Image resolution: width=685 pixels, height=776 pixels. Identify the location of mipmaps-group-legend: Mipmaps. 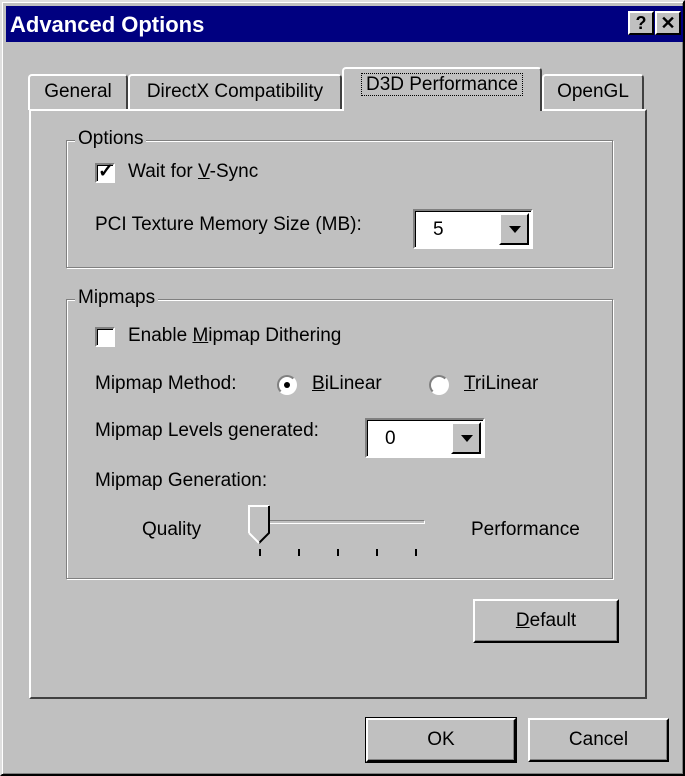
(117, 298).